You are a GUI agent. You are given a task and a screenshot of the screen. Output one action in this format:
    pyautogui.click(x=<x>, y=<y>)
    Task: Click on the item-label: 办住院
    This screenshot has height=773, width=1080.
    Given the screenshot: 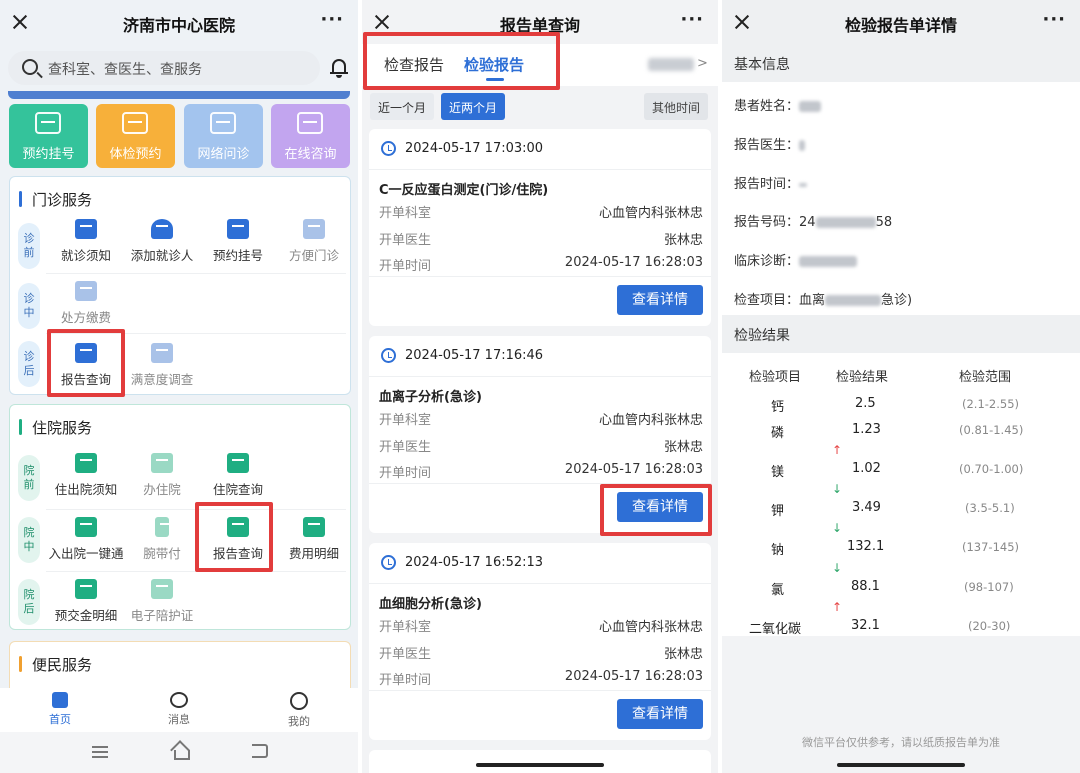 What is the action you would take?
    pyautogui.click(x=162, y=489)
    